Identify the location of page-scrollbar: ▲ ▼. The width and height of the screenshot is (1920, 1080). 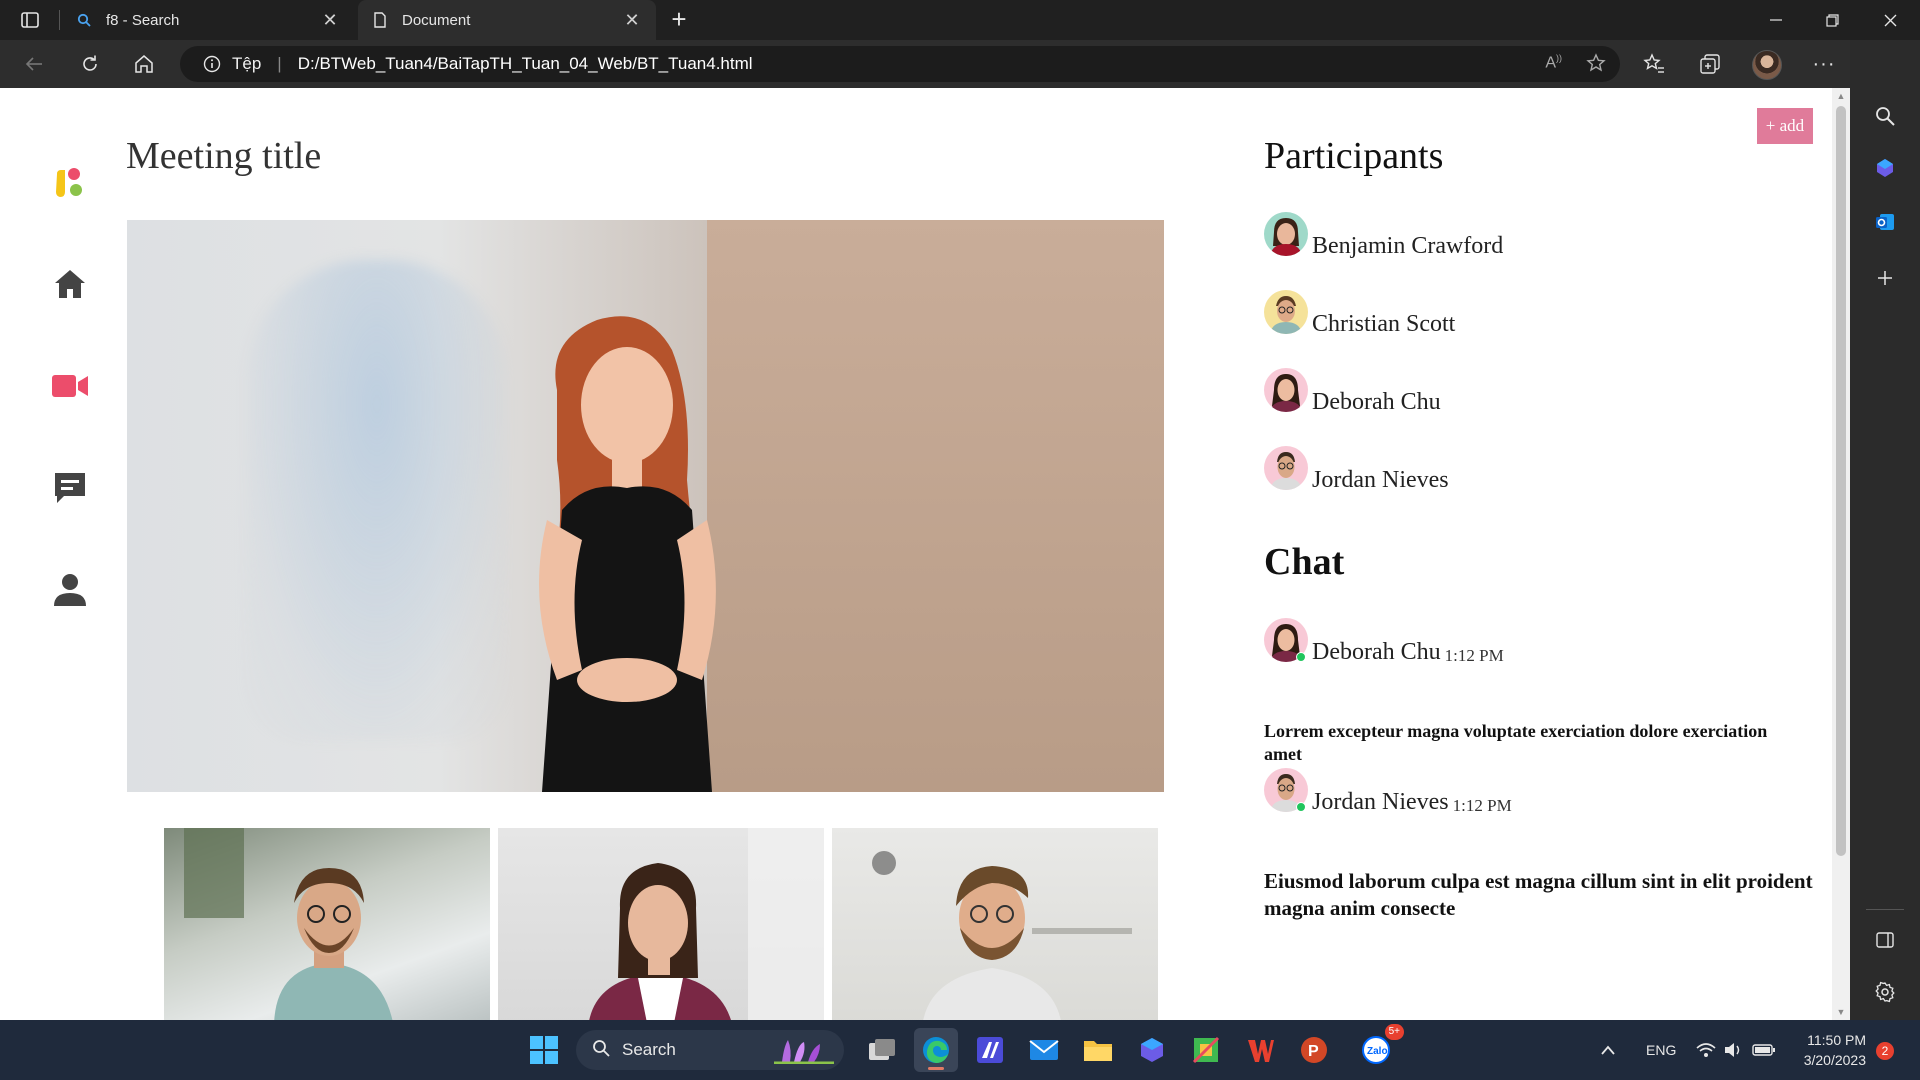
(1841, 554).